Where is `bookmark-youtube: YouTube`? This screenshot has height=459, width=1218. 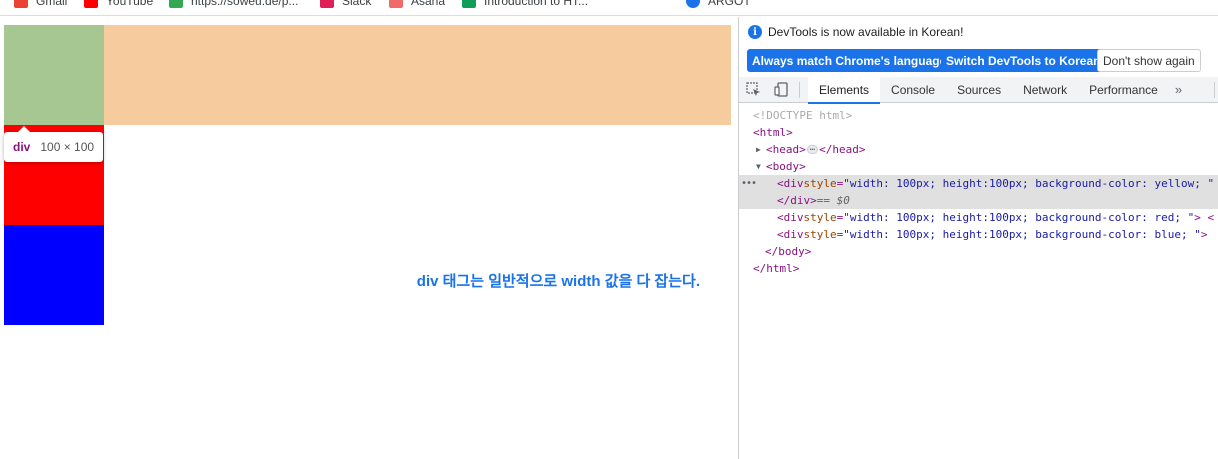 bookmark-youtube: YouTube is located at coordinates (118, 5).